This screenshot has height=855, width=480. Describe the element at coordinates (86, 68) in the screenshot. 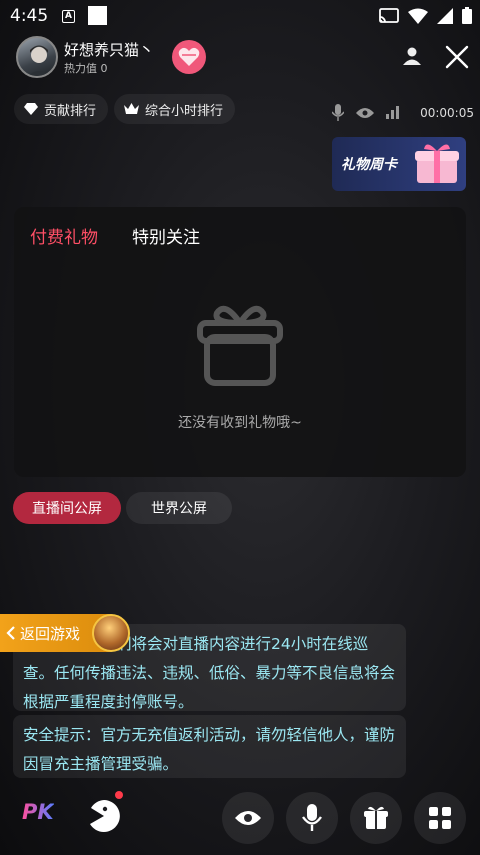

I see `host-heat-value: 热力值 0` at that location.